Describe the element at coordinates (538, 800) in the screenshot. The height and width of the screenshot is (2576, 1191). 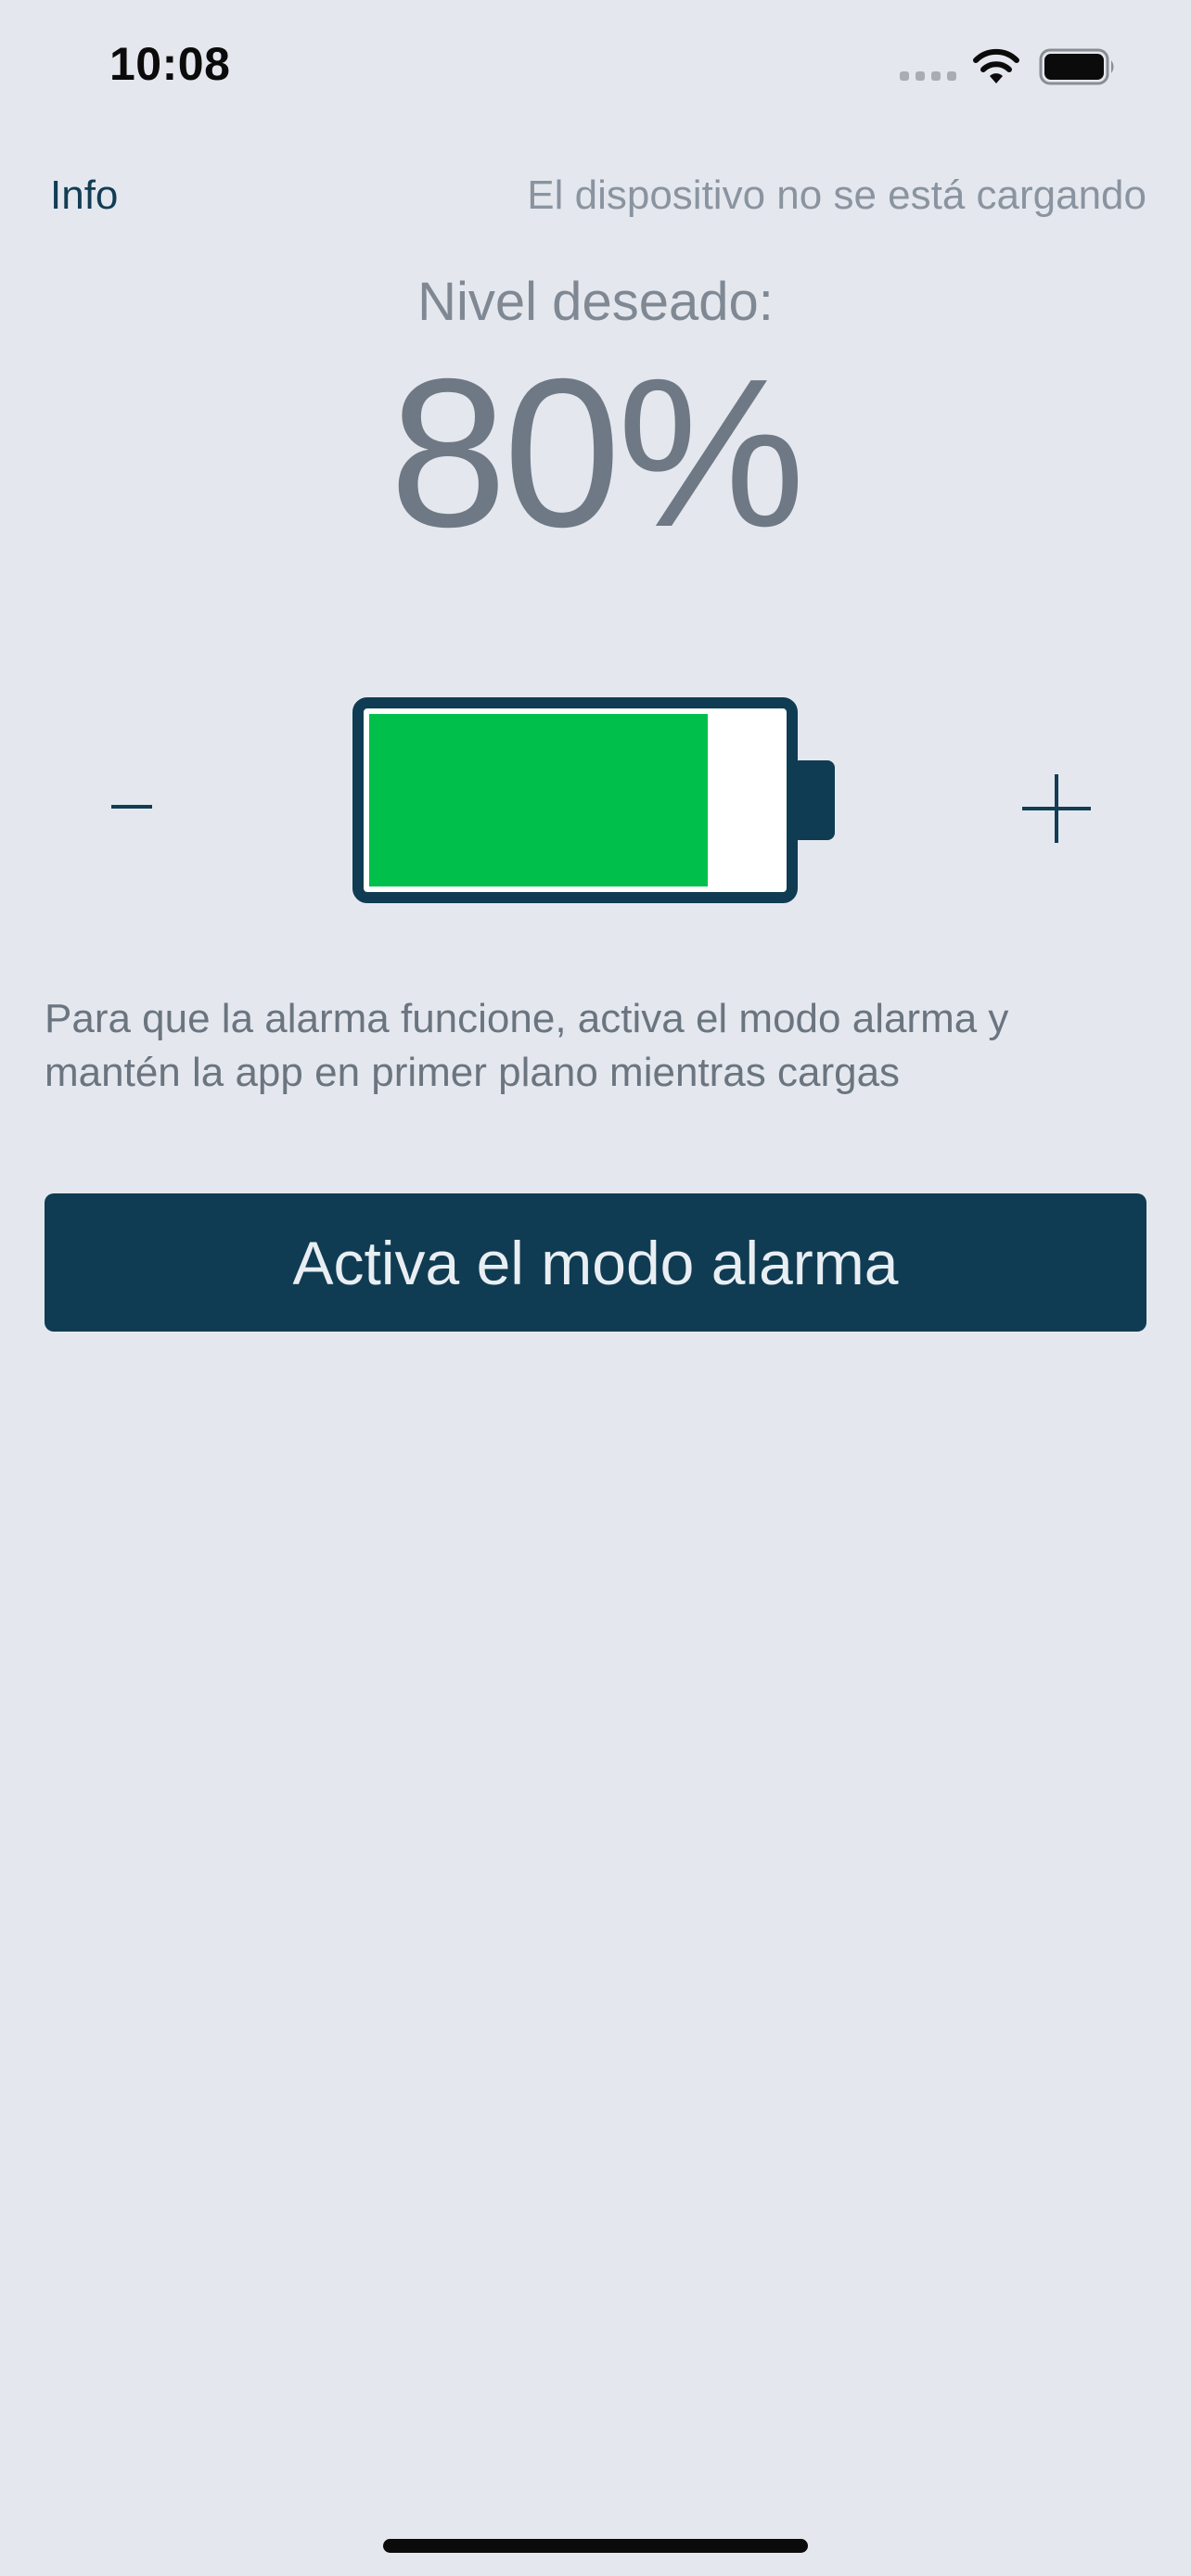
I see `battery-fill` at that location.